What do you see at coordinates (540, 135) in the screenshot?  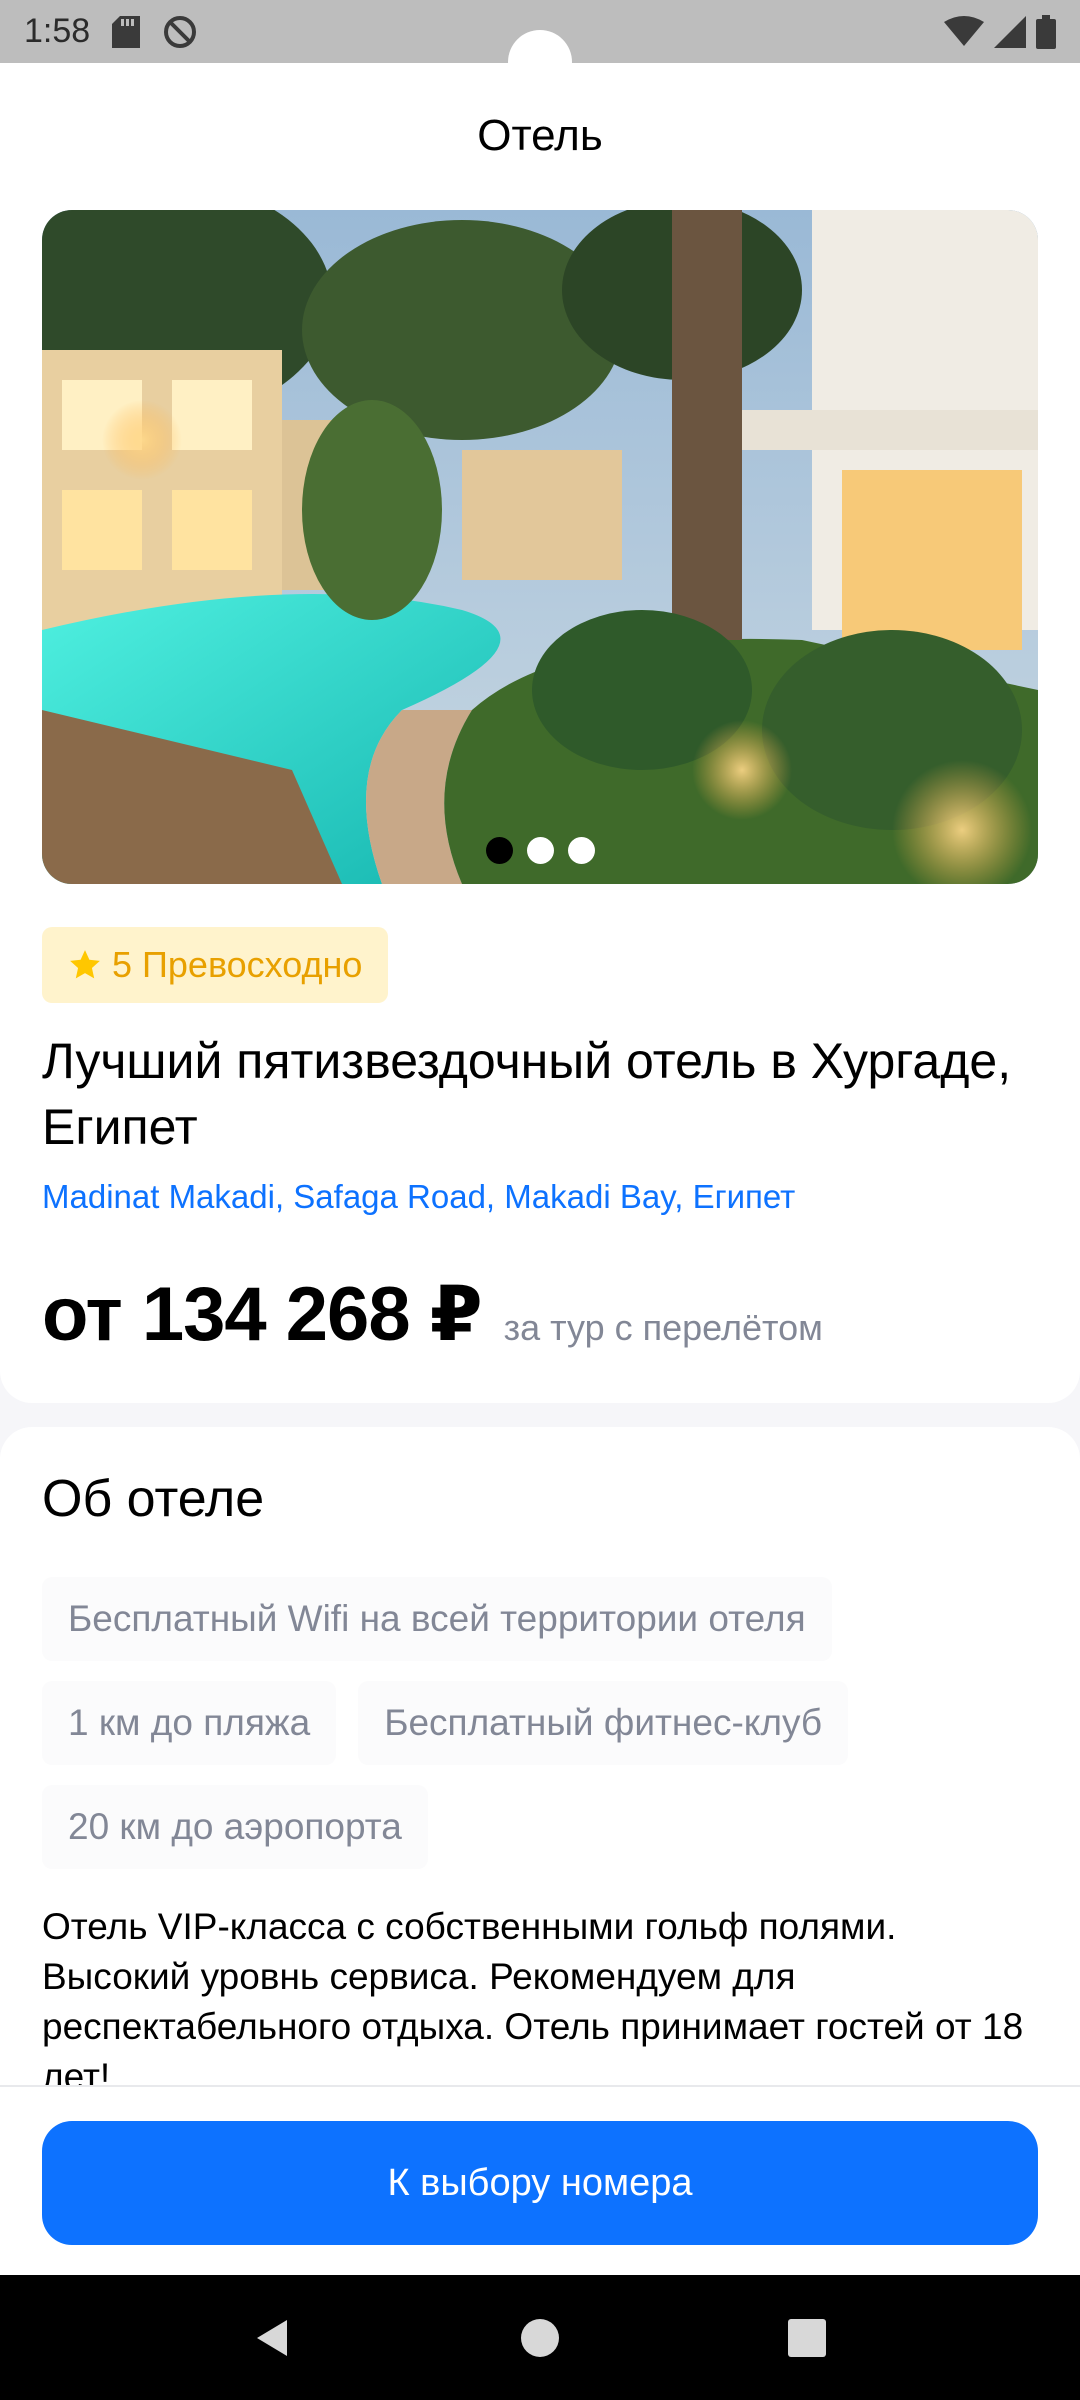 I see `page-title: Отель` at bounding box center [540, 135].